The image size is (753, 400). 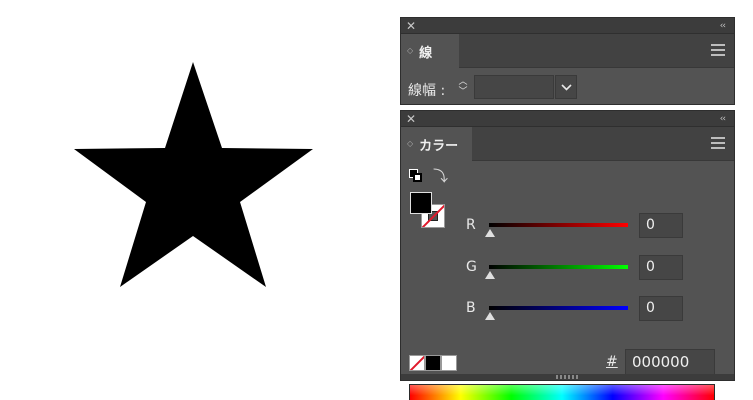 I want to click on slider-label: G, so click(x=471, y=267).